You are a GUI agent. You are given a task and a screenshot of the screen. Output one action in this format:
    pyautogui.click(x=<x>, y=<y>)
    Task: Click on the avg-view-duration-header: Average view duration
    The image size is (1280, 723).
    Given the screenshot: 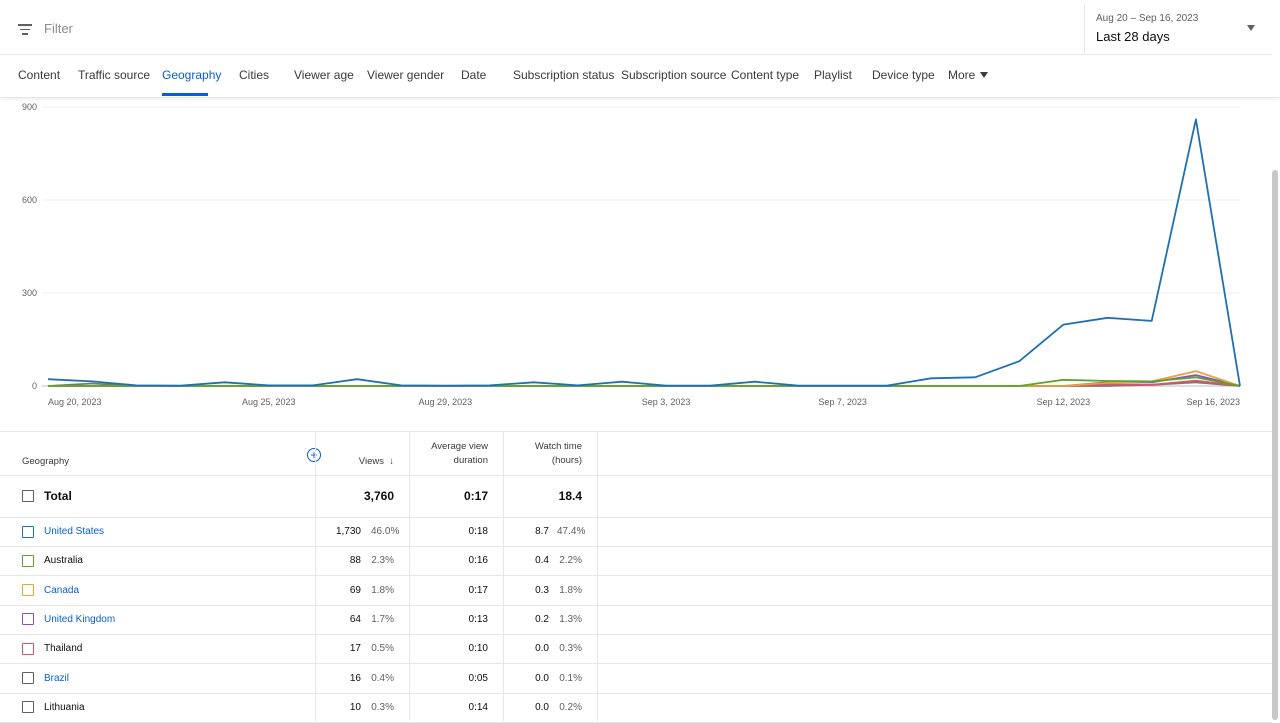 What is the action you would take?
    pyautogui.click(x=459, y=454)
    